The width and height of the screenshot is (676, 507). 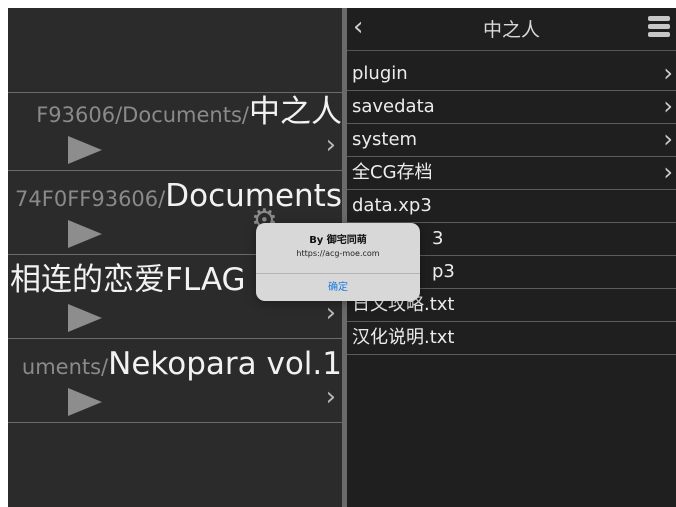 I want to click on file-row-cg-save: 全CG存档 ›, so click(x=511, y=173).